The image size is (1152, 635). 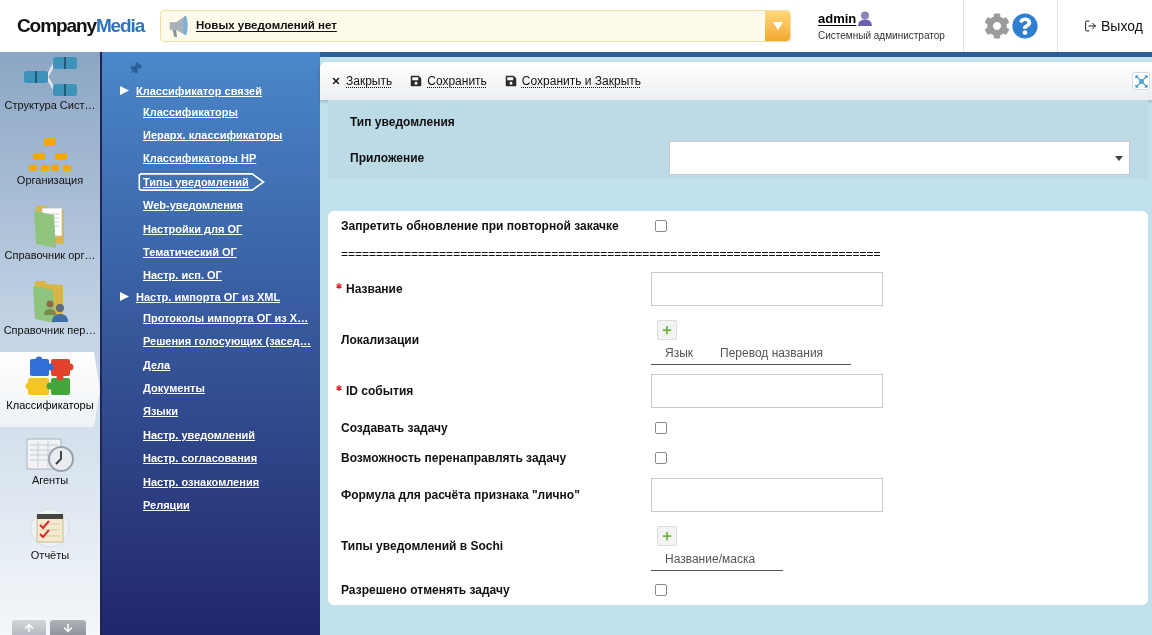 I want to click on user-silhouette-icon, so click(x=865, y=18).